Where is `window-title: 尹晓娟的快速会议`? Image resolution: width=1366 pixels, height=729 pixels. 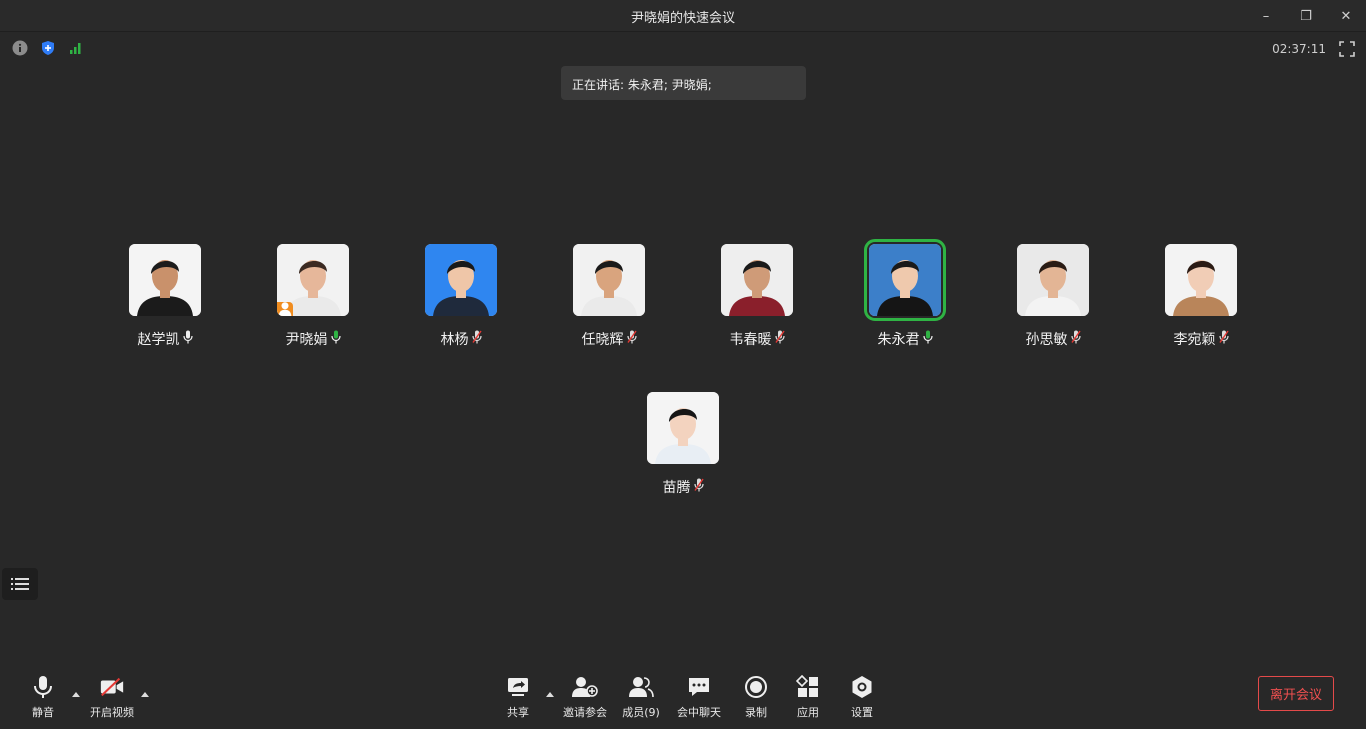 window-title: 尹晓娟的快速会议 is located at coordinates (682, 18).